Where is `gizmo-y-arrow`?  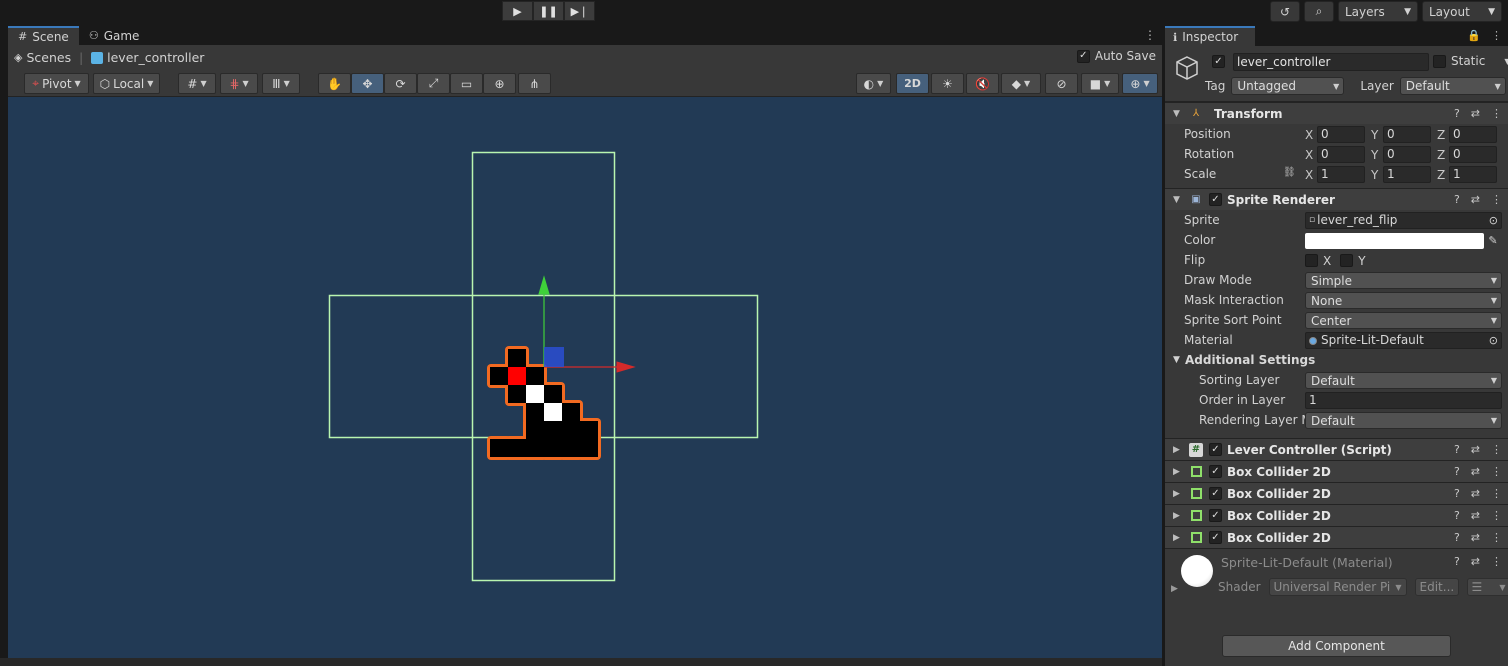
gizmo-y-arrow is located at coordinates (544, 285).